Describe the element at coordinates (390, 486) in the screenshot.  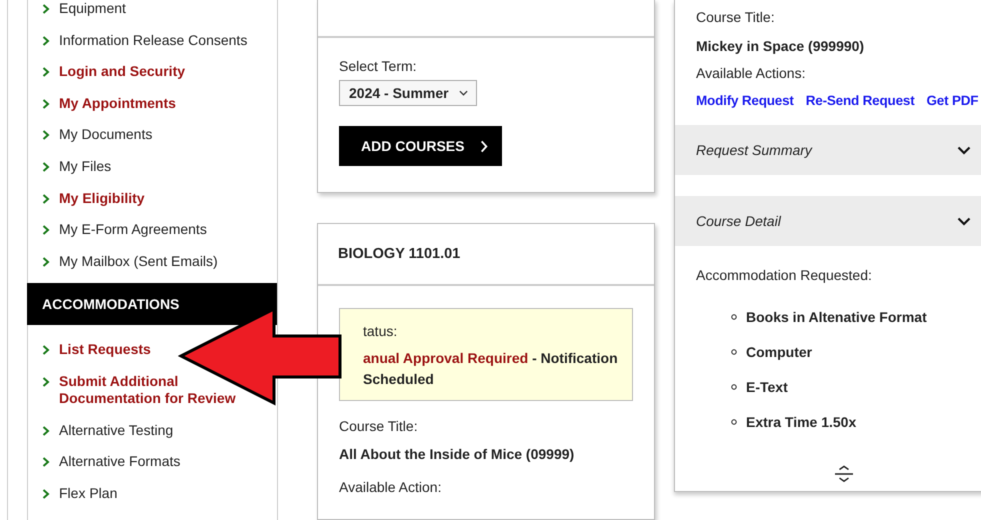
I see `actions-label: Available Action:` at that location.